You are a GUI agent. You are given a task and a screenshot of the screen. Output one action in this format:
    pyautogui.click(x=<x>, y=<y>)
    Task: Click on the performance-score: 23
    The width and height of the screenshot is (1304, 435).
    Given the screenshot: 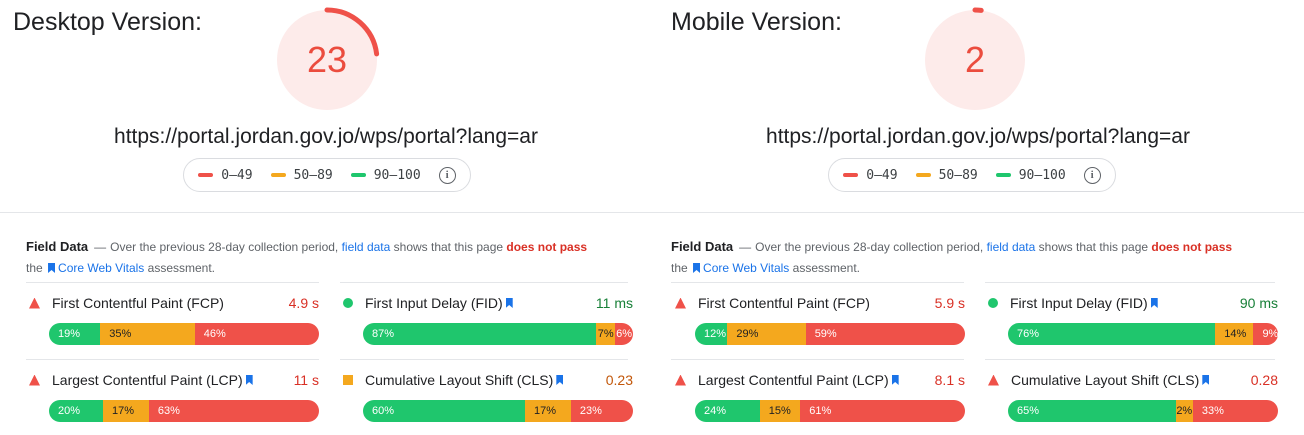 What is the action you would take?
    pyautogui.click(x=327, y=59)
    